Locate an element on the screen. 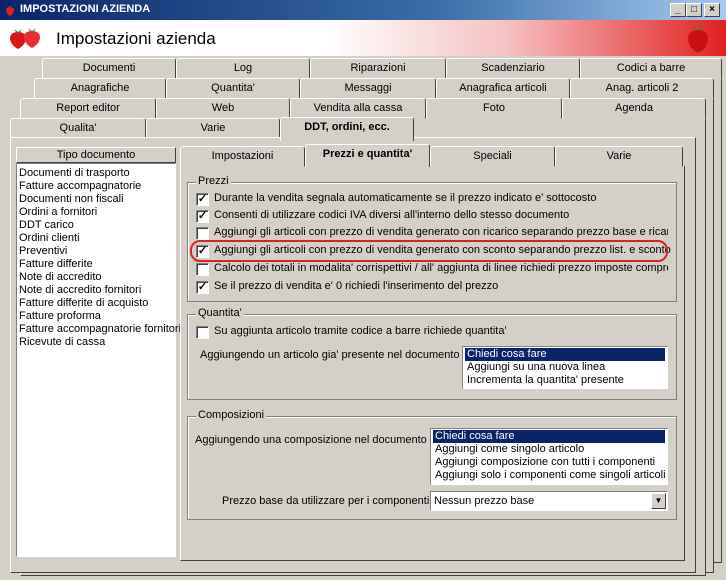 The image size is (726, 580). list-item: Fatture differite di acquisto is located at coordinates (83, 303).